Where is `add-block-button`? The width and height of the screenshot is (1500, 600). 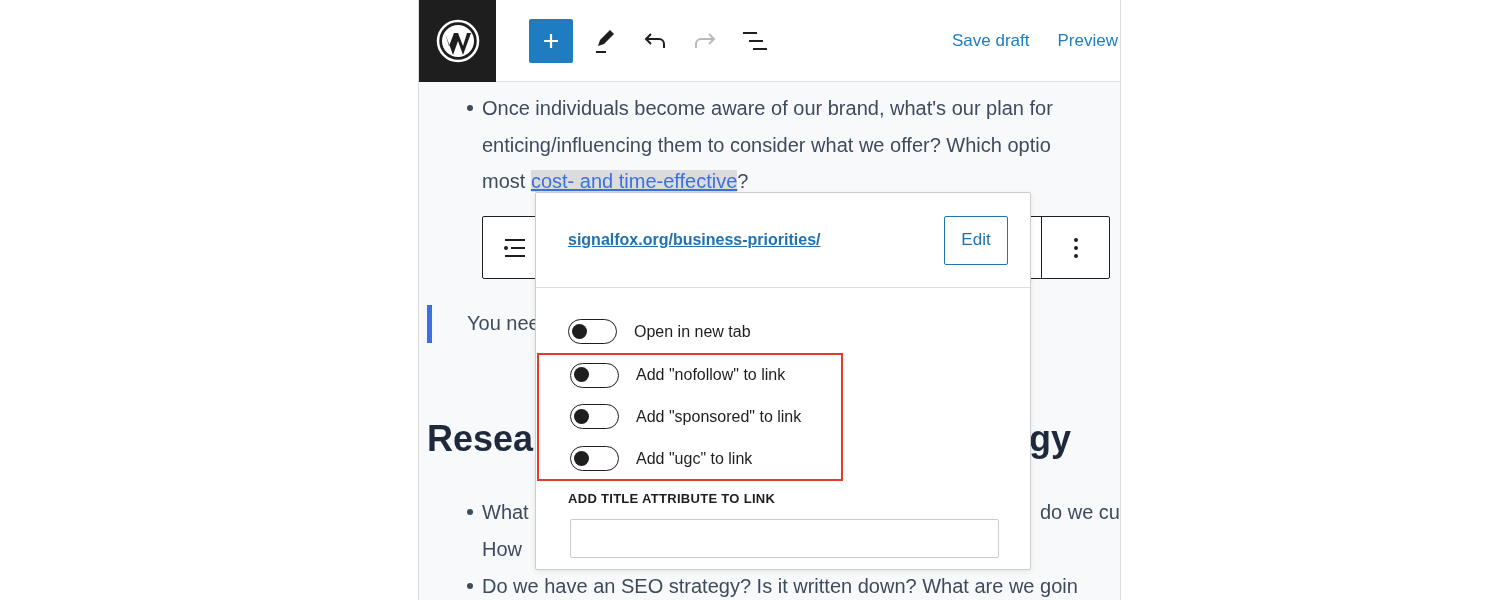 add-block-button is located at coordinates (551, 40).